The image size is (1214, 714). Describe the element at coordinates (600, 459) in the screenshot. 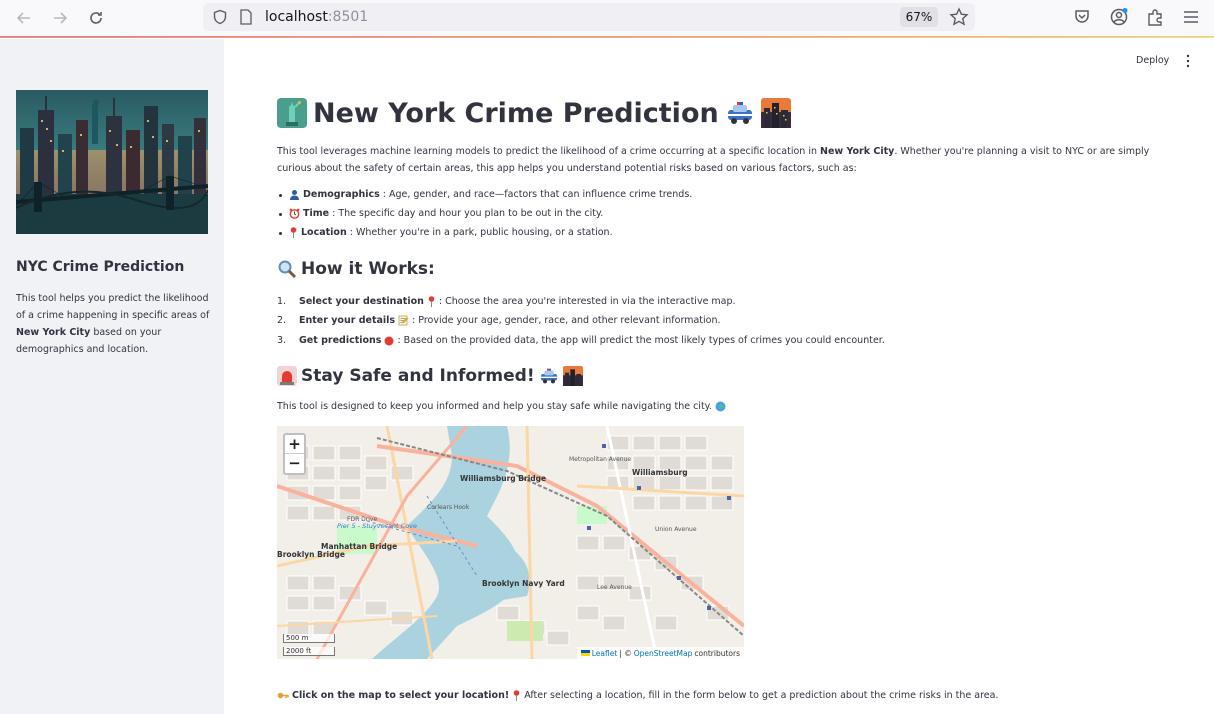

I see `map-label: Metropolitan Avenue` at that location.